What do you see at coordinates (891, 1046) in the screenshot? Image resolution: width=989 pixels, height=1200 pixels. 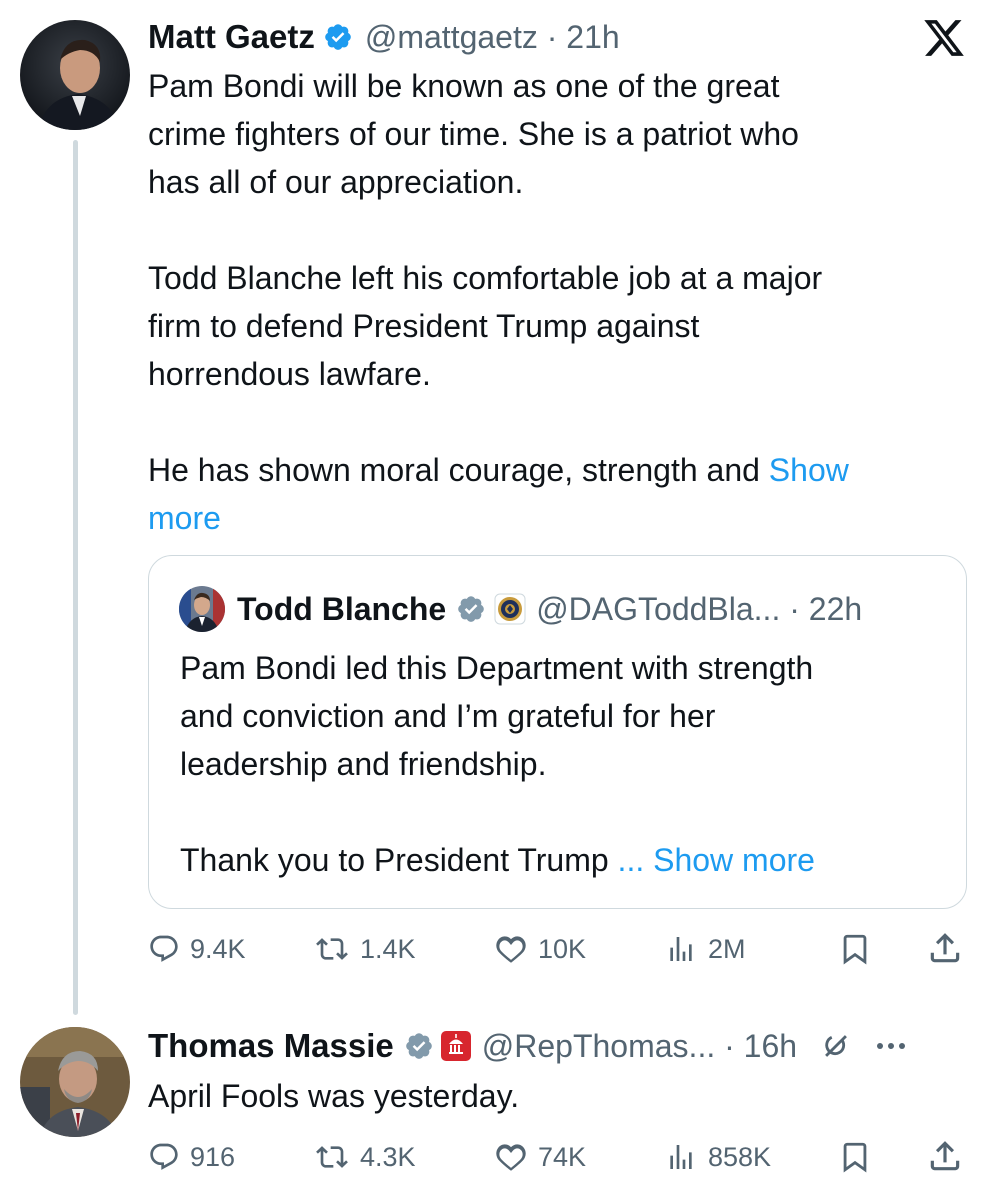 I see `more-icon` at bounding box center [891, 1046].